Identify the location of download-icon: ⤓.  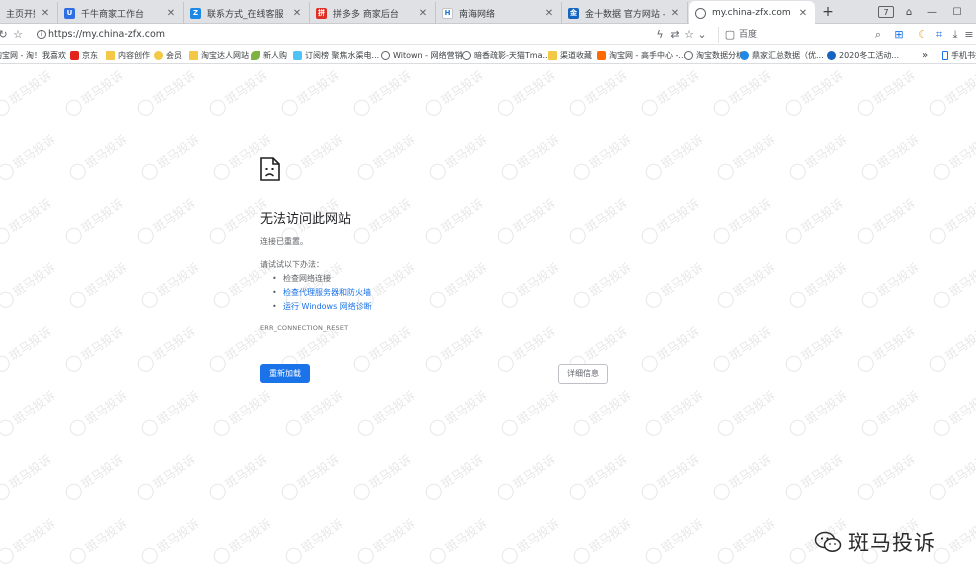
(955, 35).